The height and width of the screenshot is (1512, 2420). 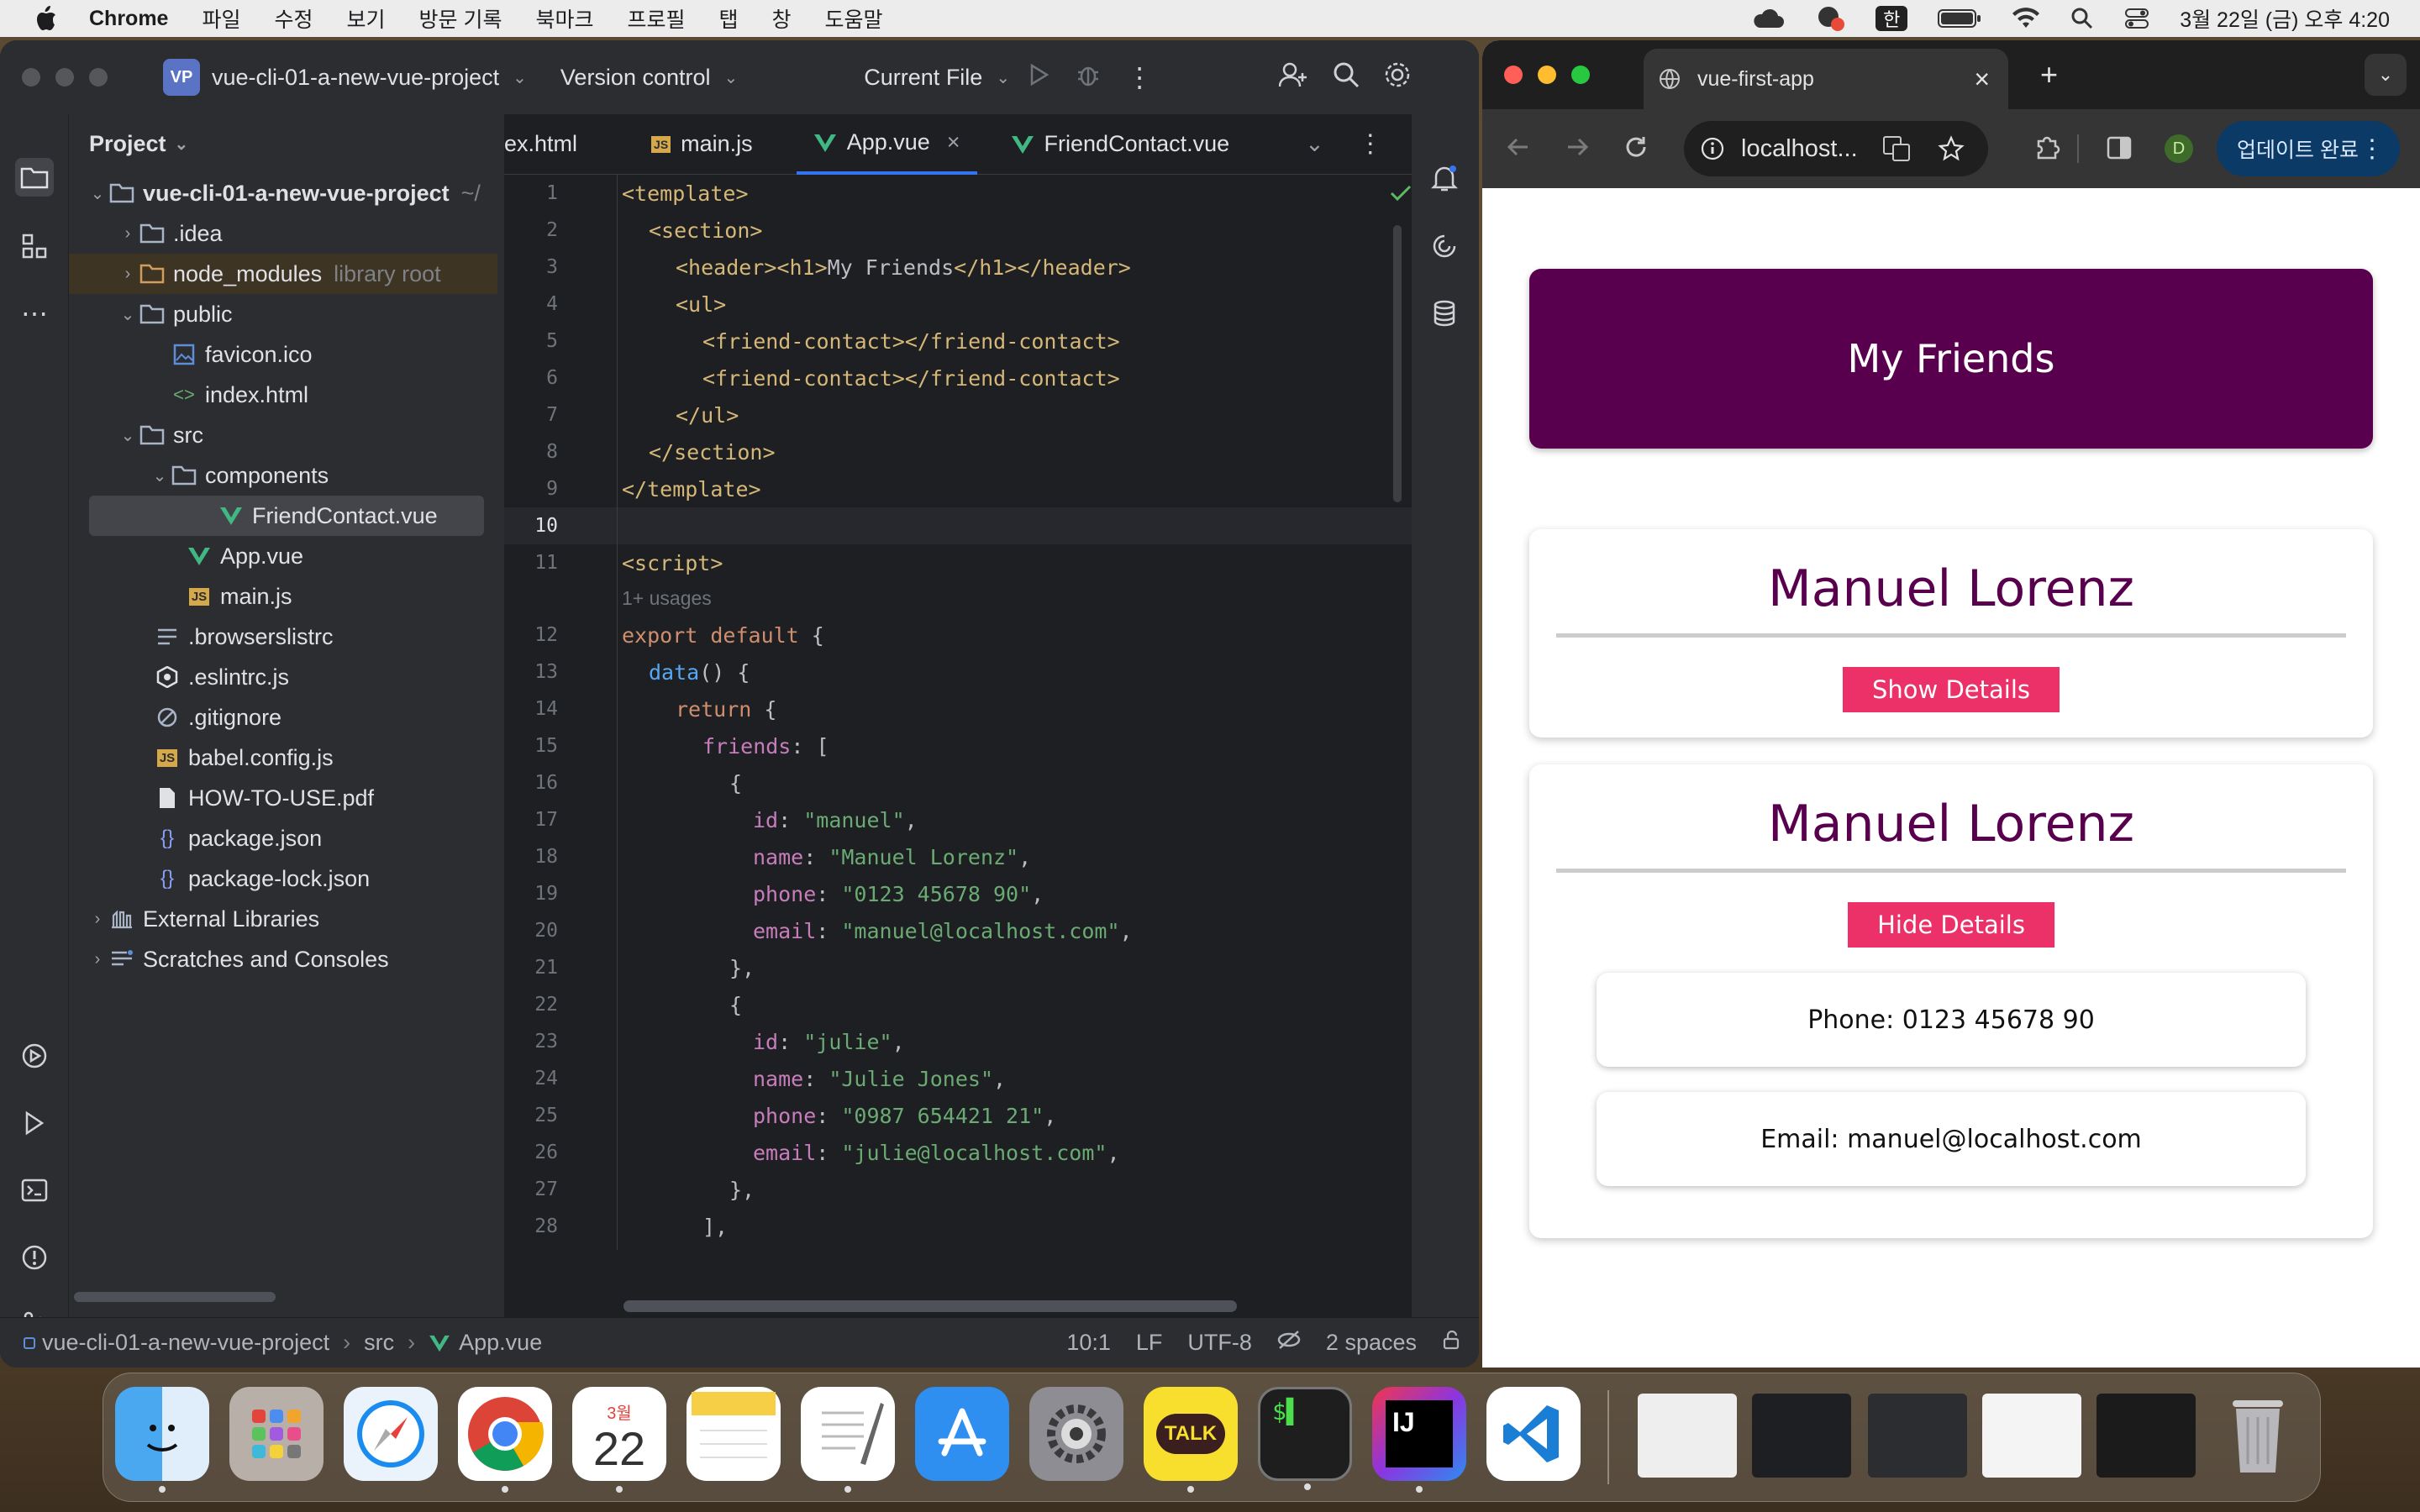 I want to click on wifi-icon, so click(x=2026, y=18).